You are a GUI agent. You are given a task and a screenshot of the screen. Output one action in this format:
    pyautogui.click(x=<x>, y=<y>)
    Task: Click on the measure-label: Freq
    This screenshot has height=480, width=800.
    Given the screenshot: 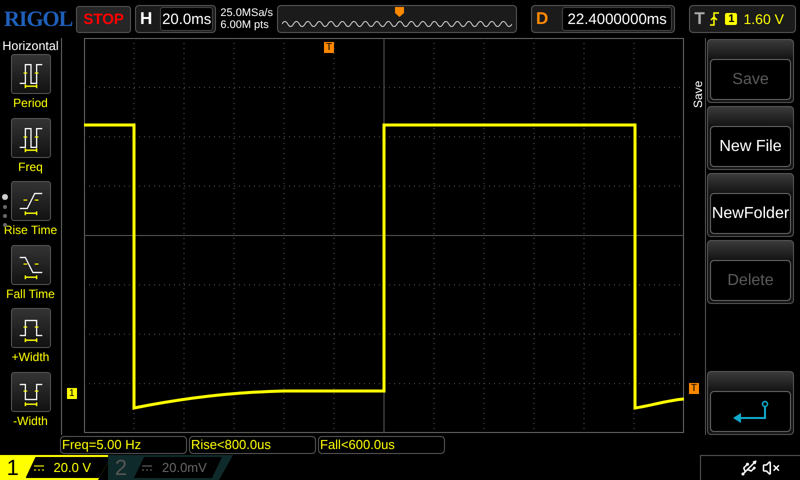 What is the action you would take?
    pyautogui.click(x=30, y=167)
    